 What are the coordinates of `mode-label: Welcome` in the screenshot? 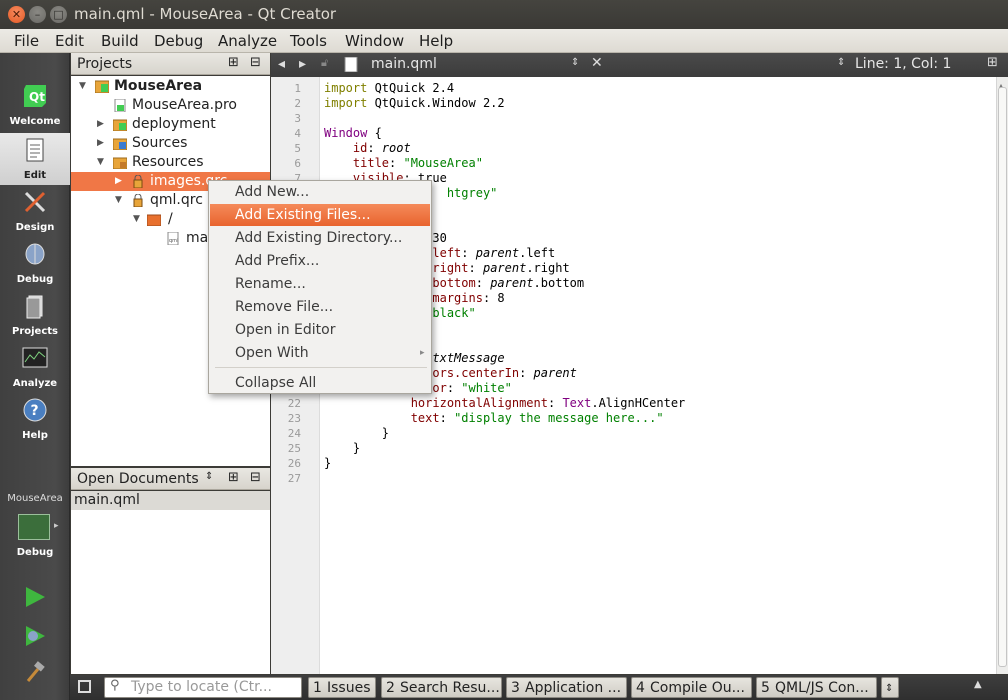 It's located at (35, 121).